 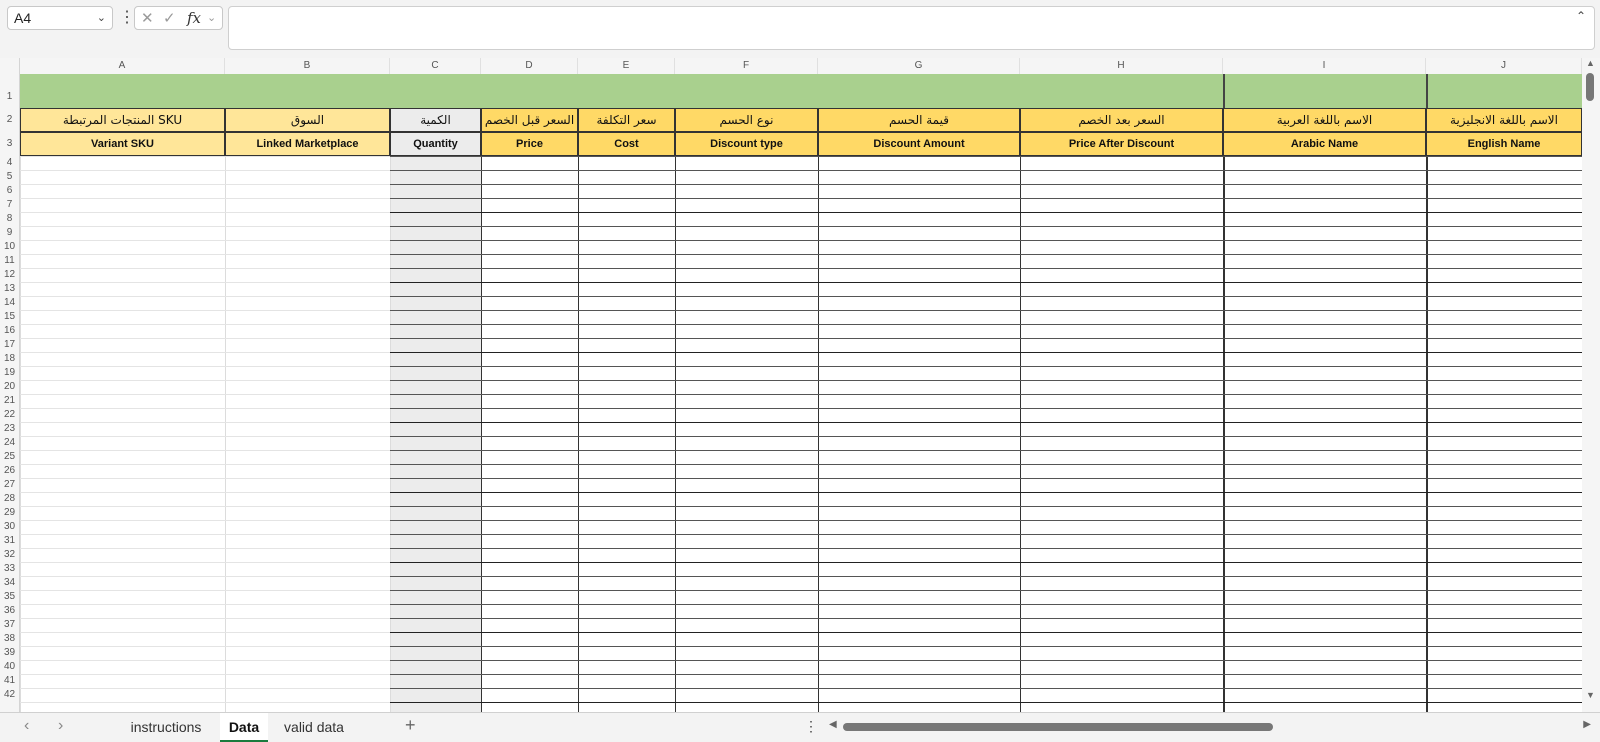 What do you see at coordinates (9, 625) in the screenshot?
I see `row-header-37: 37` at bounding box center [9, 625].